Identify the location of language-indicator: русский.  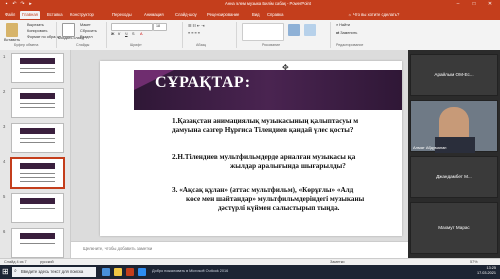
(47, 262).